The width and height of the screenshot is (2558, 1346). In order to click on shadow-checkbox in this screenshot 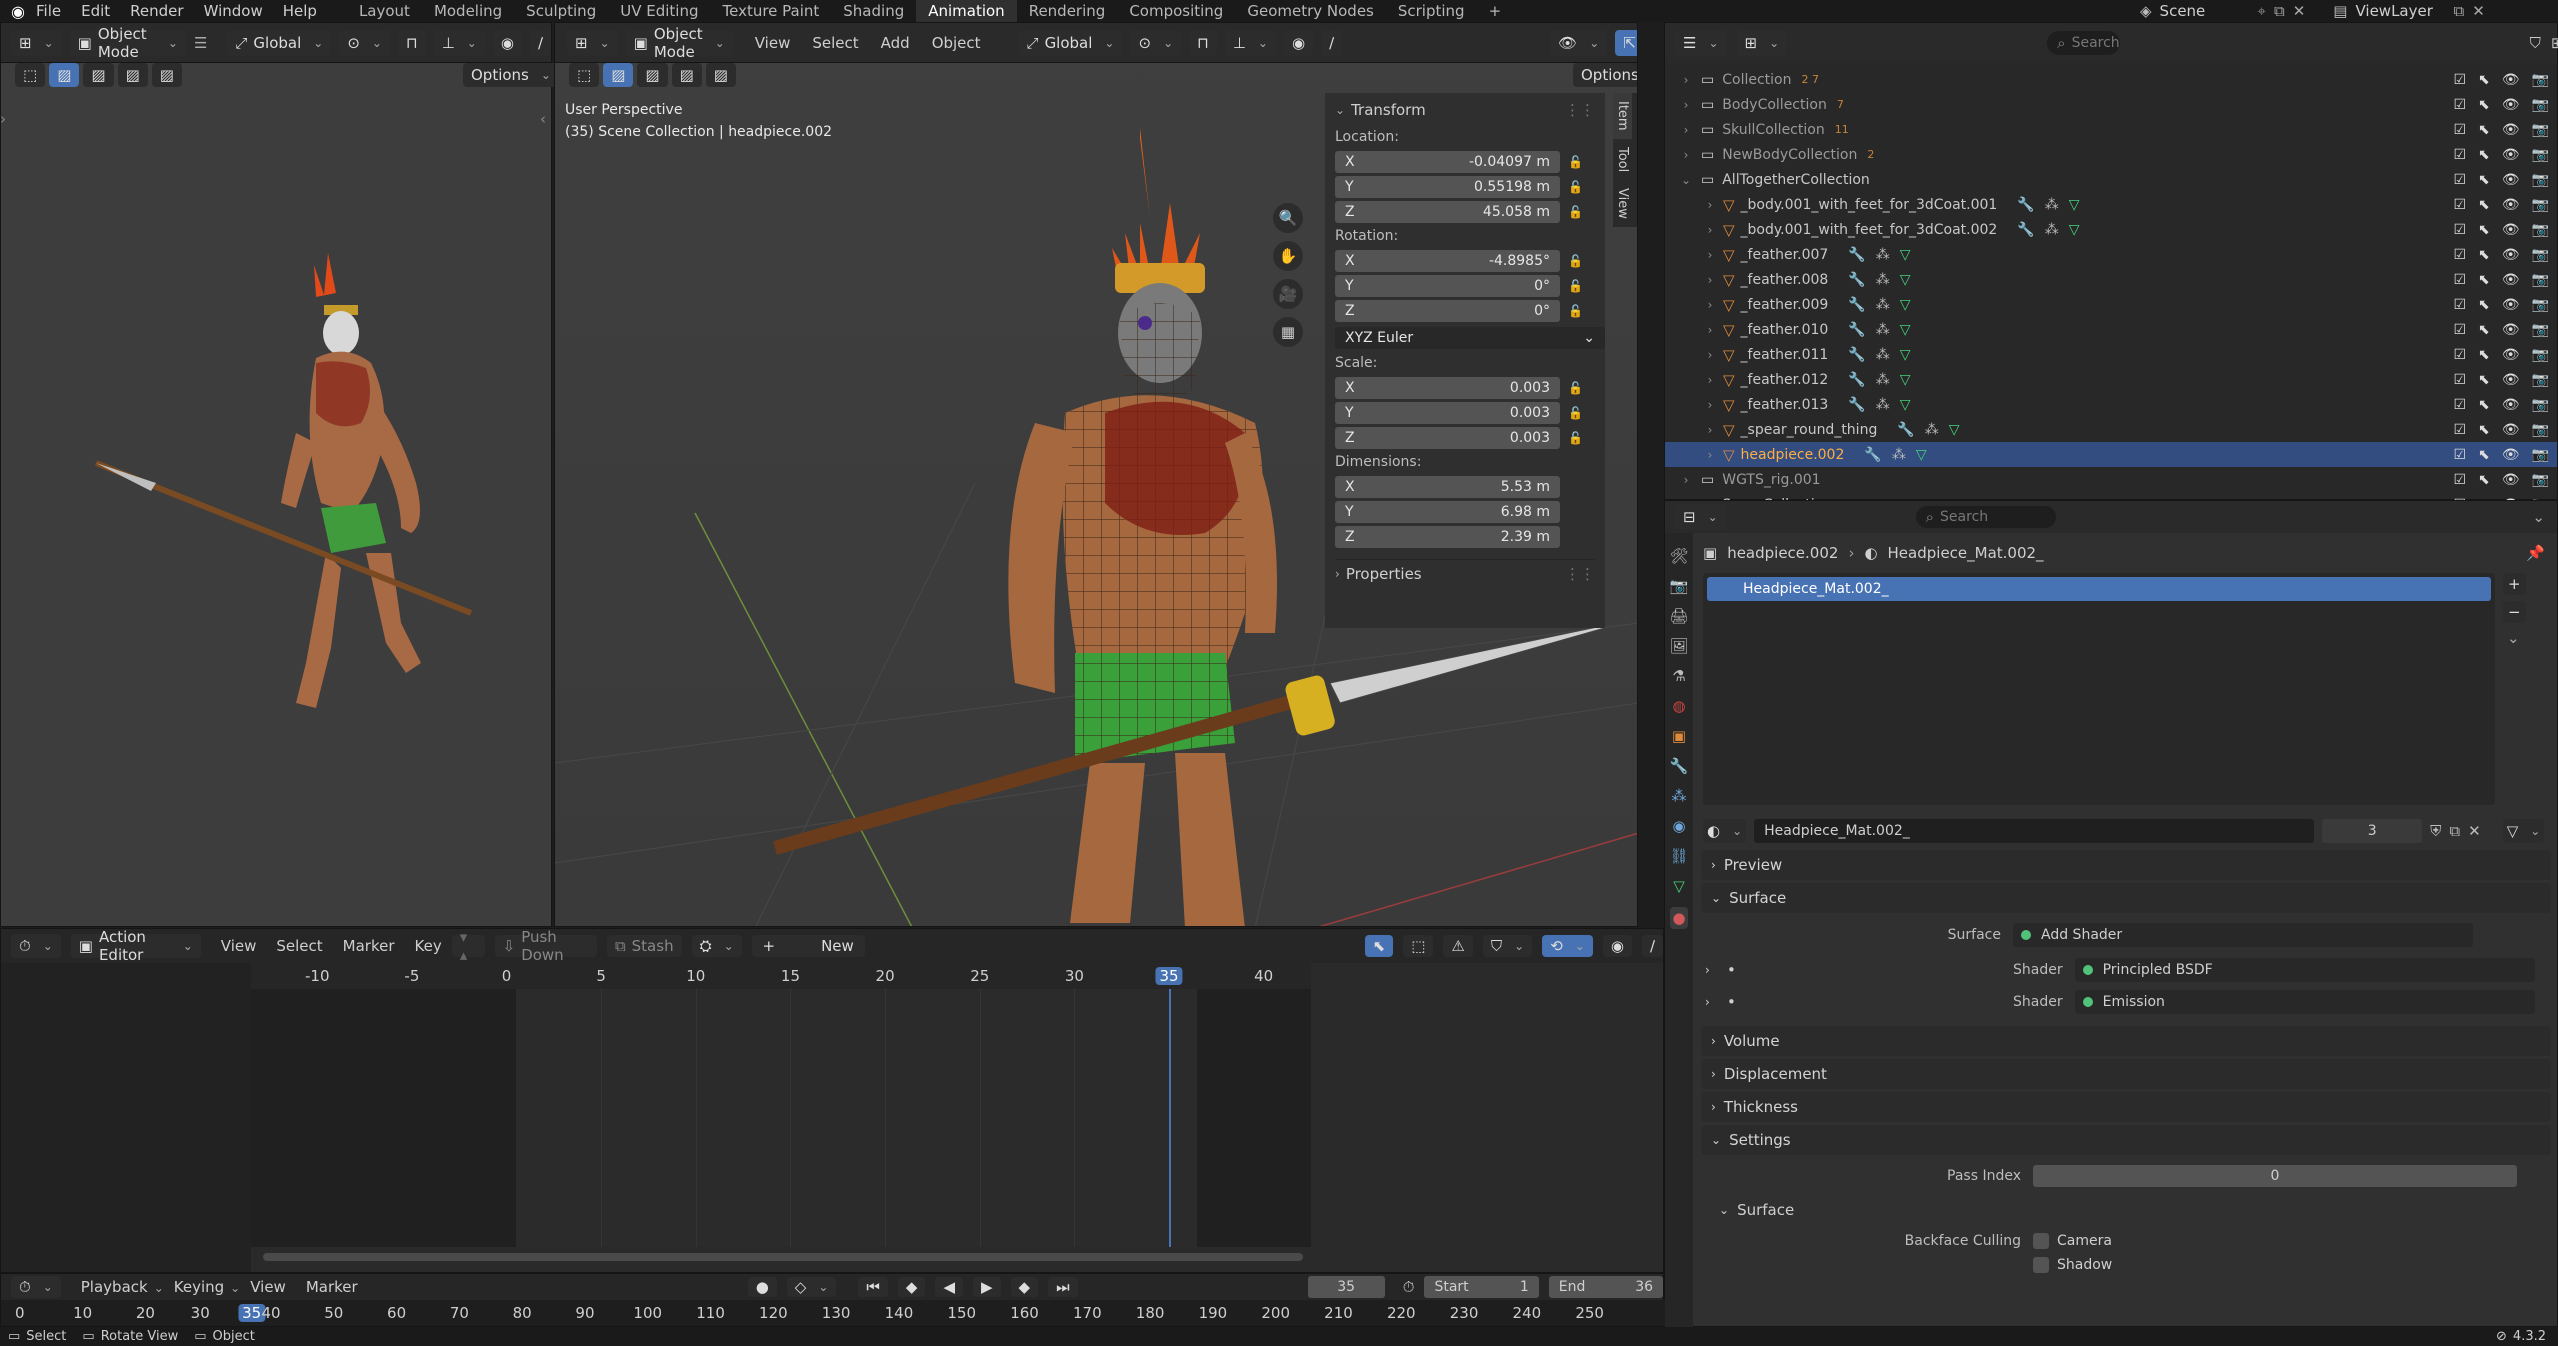, I will do `click(2041, 1265)`.